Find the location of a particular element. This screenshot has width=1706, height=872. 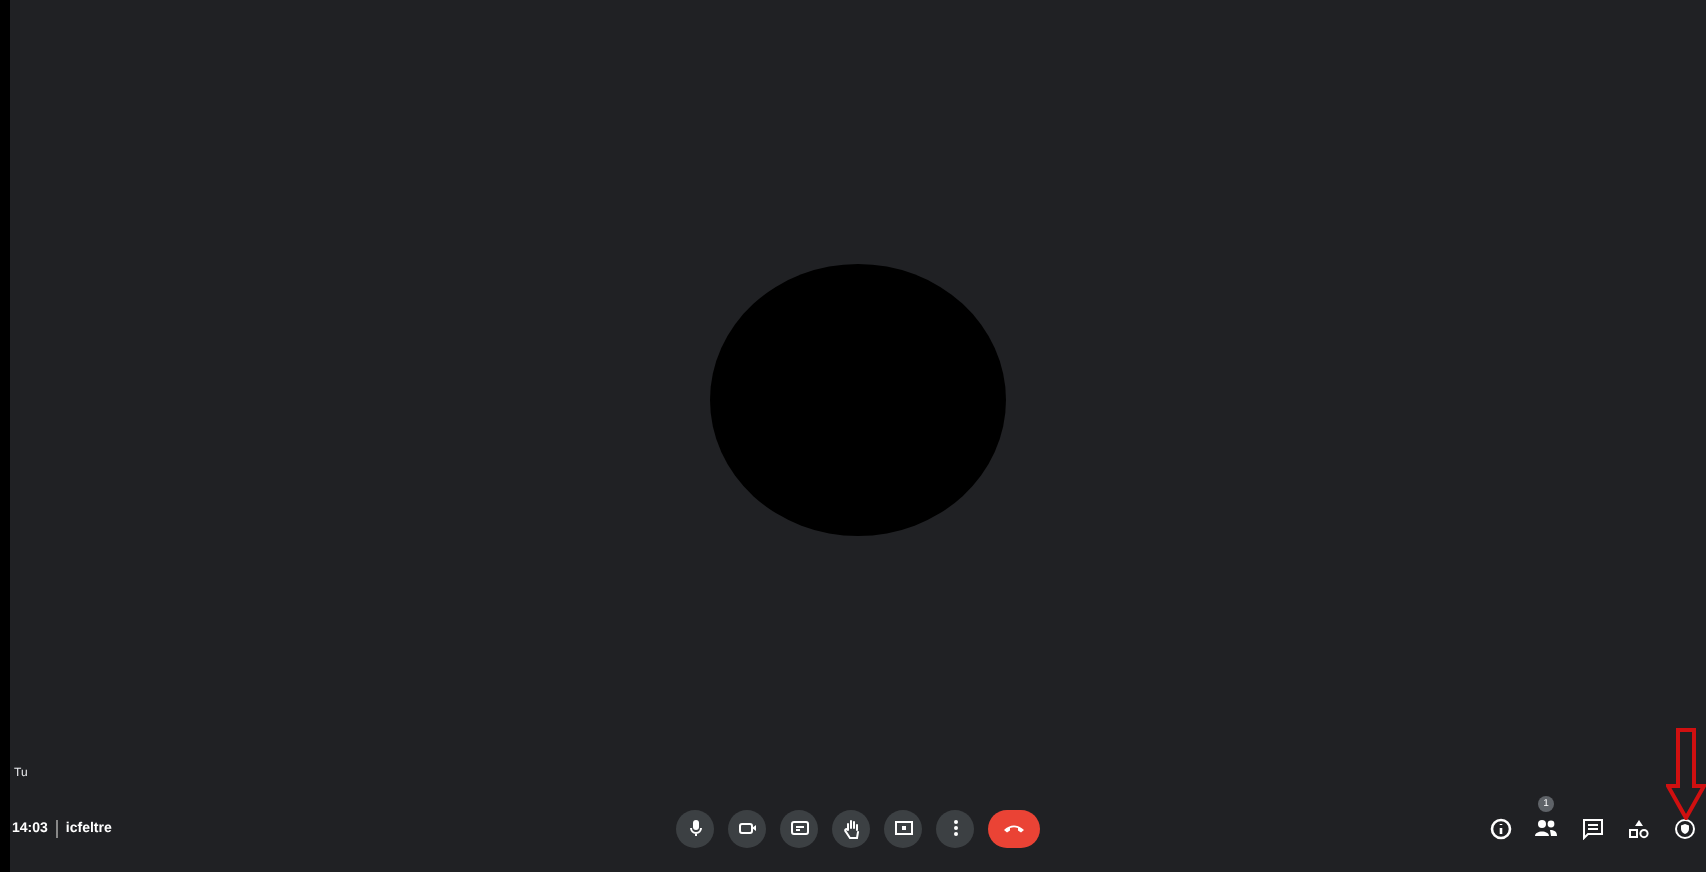

info-button is located at coordinates (1500, 828).